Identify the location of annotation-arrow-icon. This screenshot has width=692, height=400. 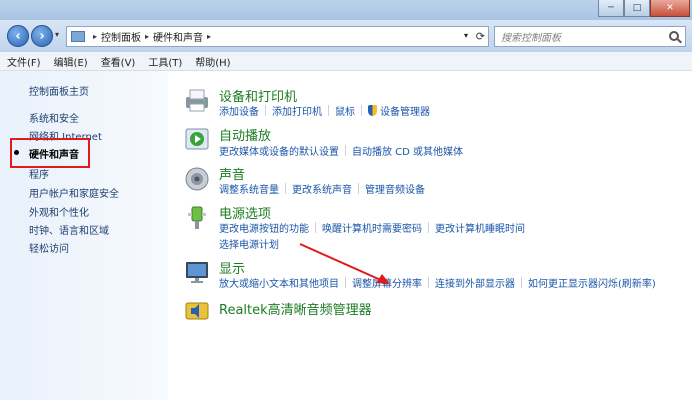
(344, 263).